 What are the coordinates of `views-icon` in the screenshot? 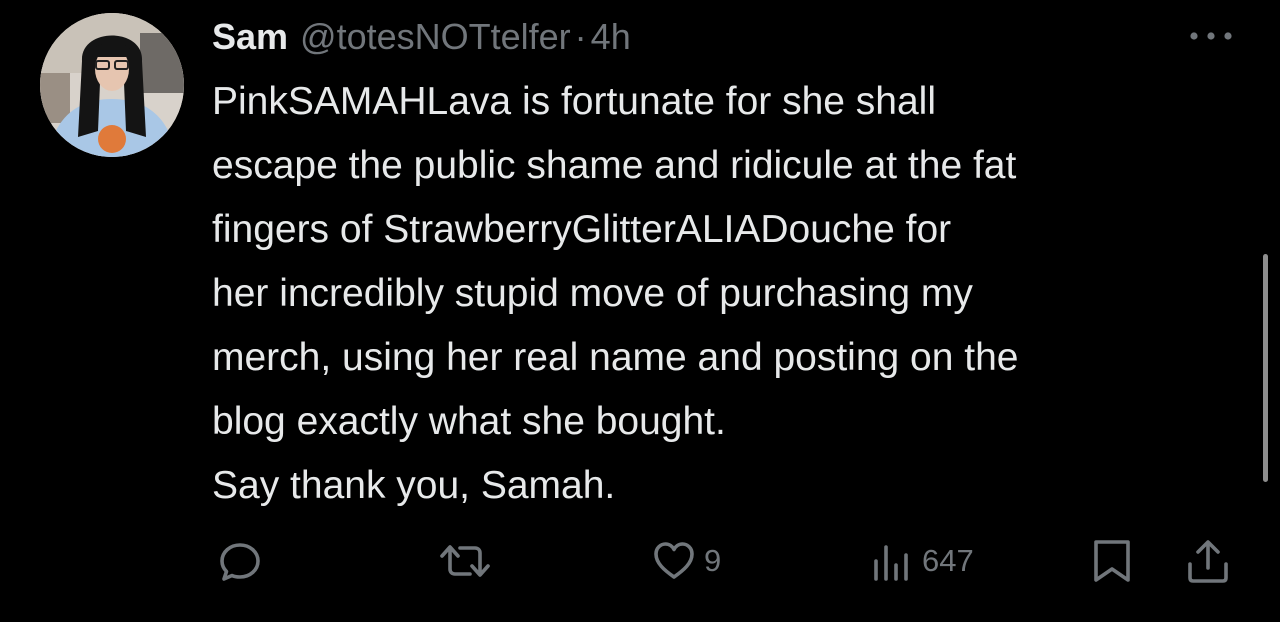 It's located at (891, 563).